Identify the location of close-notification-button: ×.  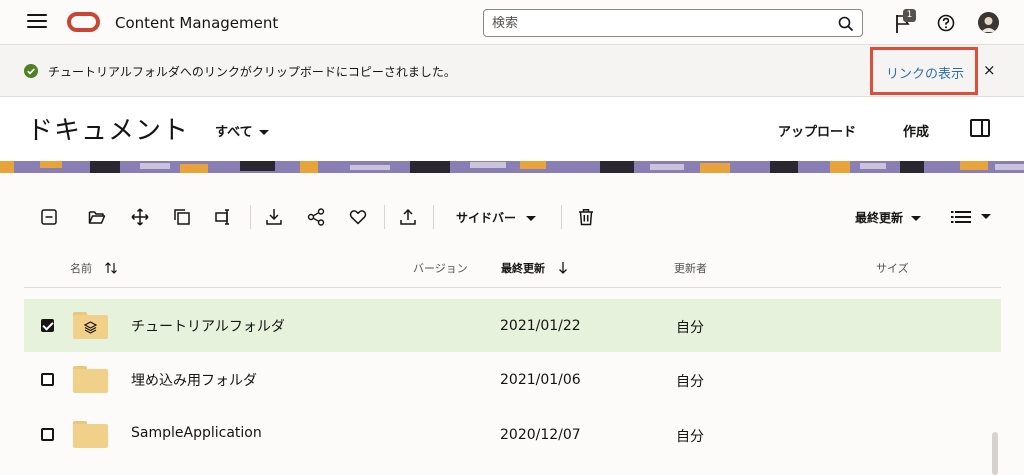
(989, 70).